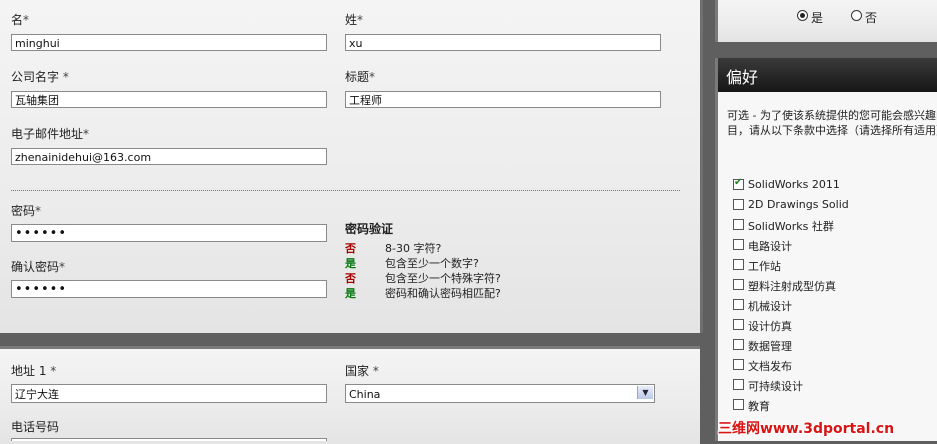  Describe the element at coordinates (169, 393) in the screenshot. I see `address1-input: 辽宁大连` at that location.